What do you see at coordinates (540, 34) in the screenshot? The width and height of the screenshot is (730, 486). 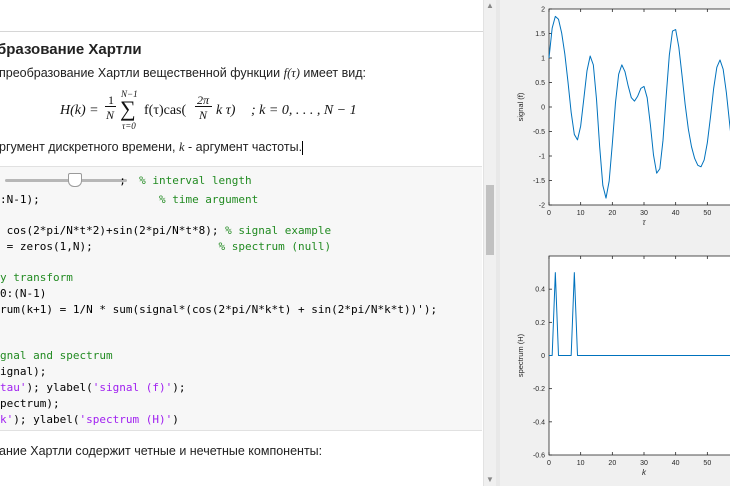 I see `y-tick-label: 1.5` at bounding box center [540, 34].